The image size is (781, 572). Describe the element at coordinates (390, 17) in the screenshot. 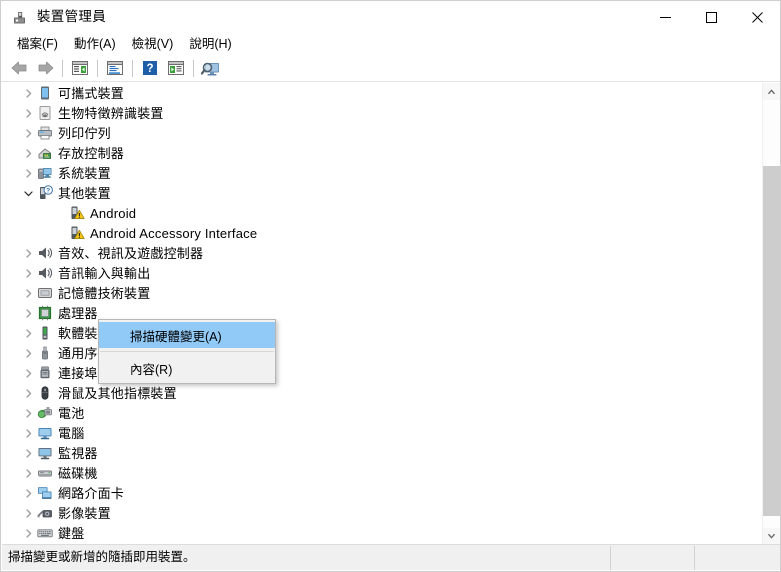

I see `title-bar: 裝置管理員` at that location.